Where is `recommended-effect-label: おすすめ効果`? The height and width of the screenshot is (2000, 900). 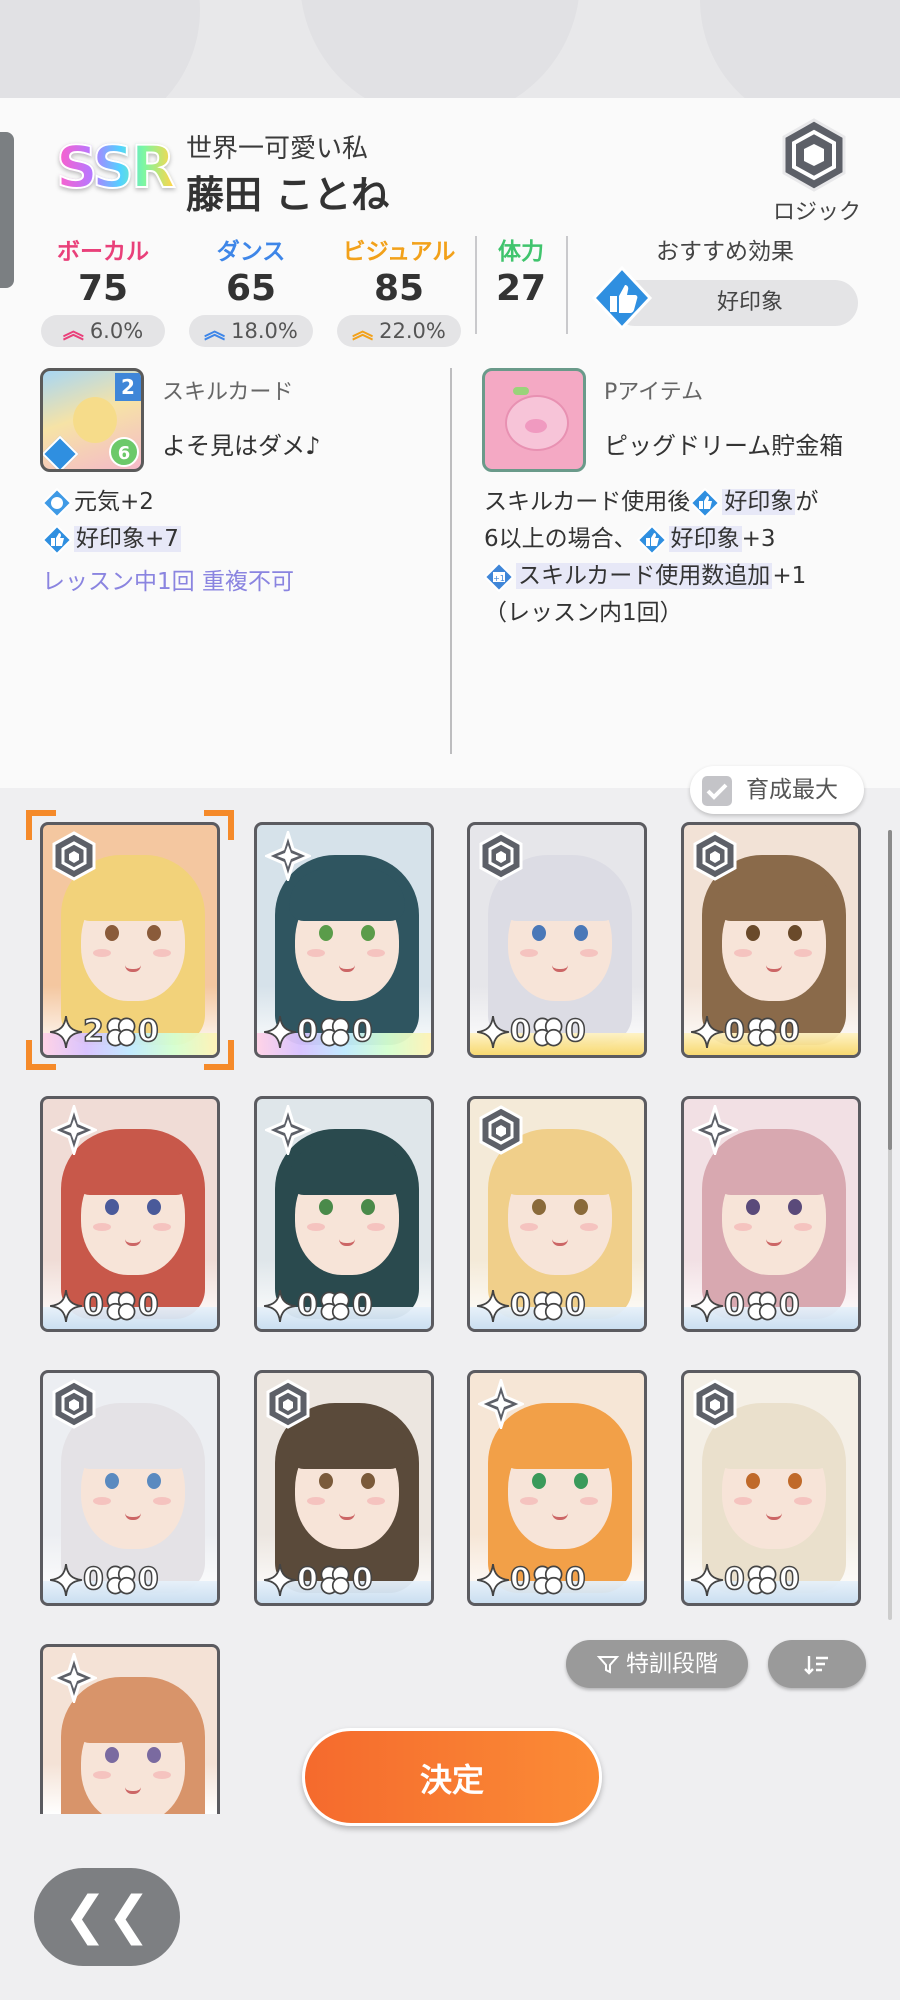 recommended-effect-label: おすすめ効果 is located at coordinates (725, 252).